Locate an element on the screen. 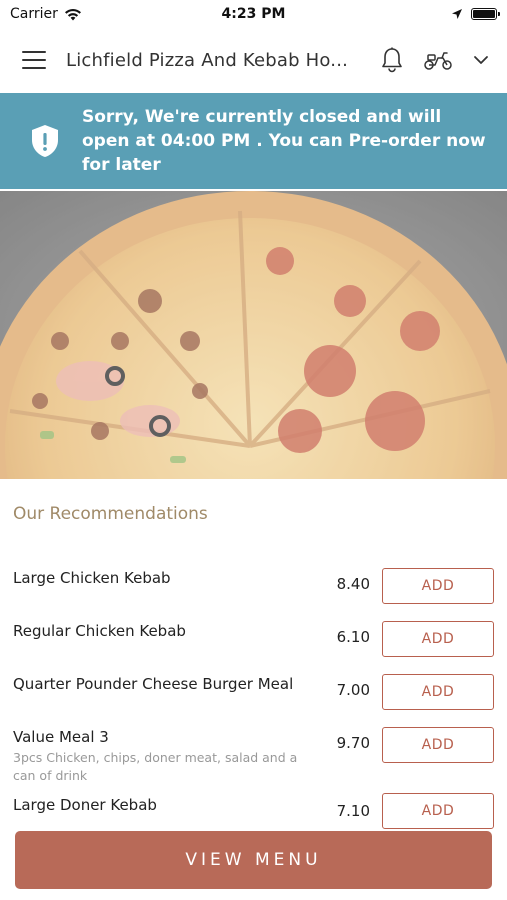 The width and height of the screenshot is (507, 900). item-info: Regular Chicken Kebab is located at coordinates (168, 627).